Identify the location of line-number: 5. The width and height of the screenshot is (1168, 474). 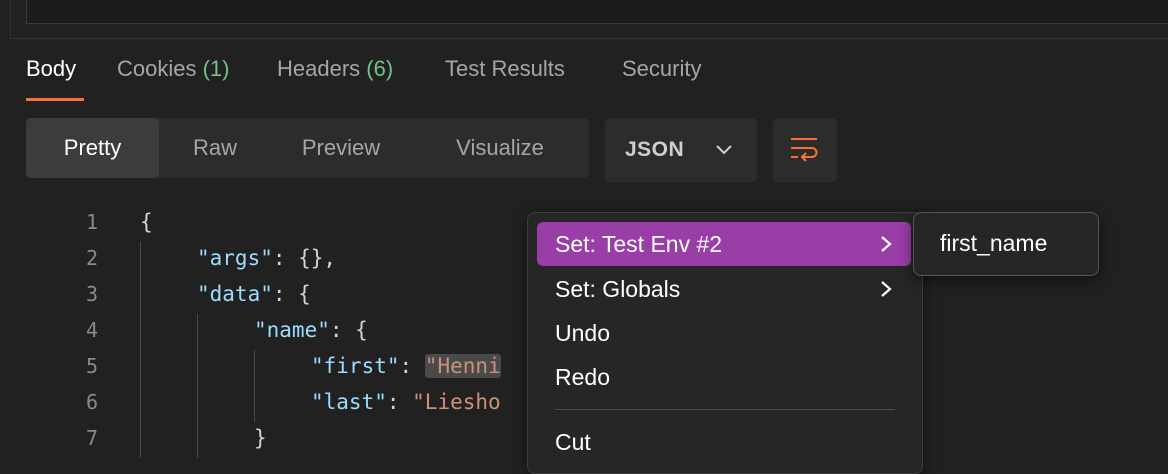
(91, 366).